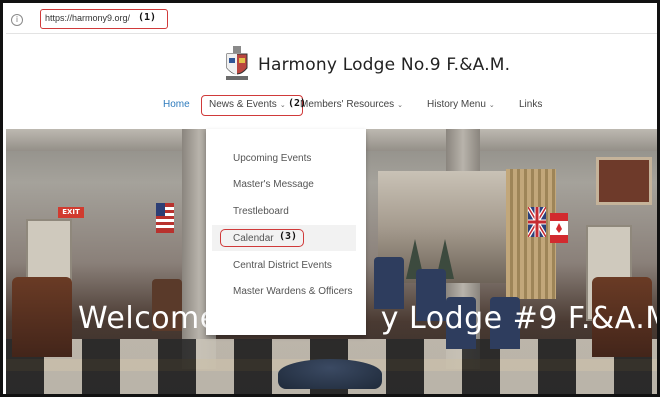 The height and width of the screenshot is (397, 660). Describe the element at coordinates (147, 17) in the screenshot. I see `annotation-label-1: (1)` at that location.